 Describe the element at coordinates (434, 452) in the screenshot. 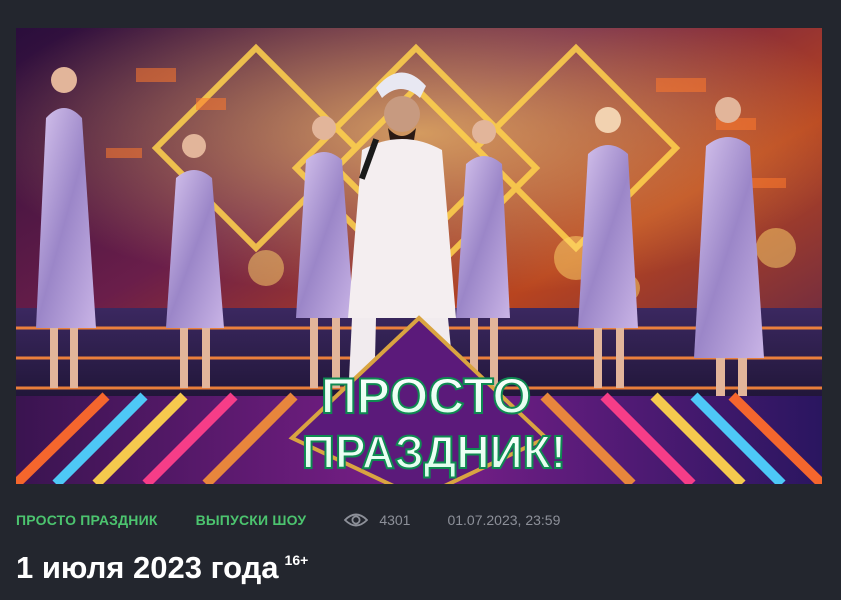

I see `show-logo-line2: ПРАЗДНИК!` at that location.